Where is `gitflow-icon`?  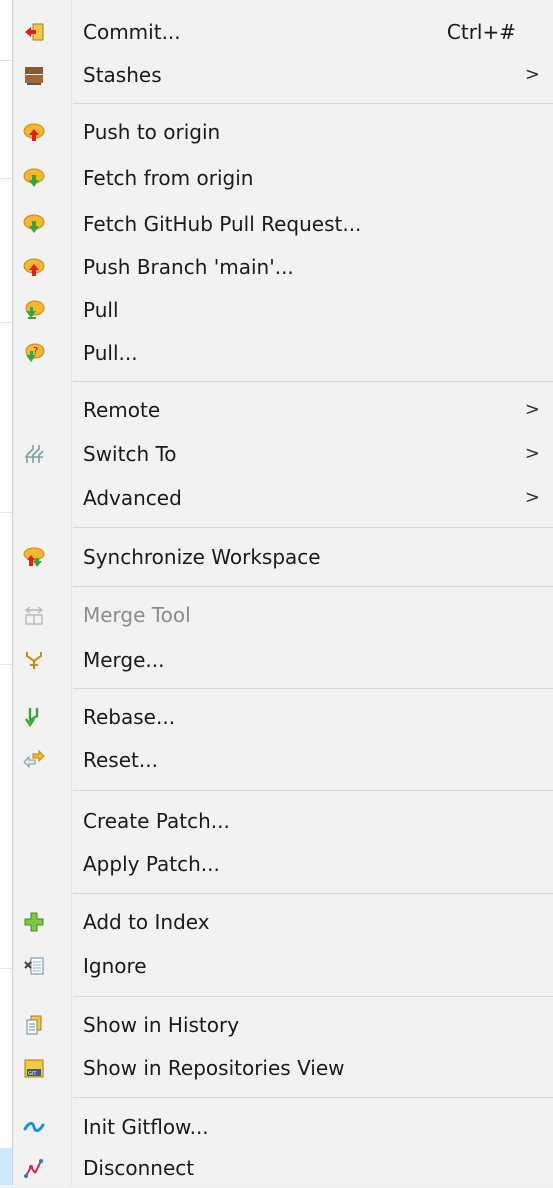 gitflow-icon is located at coordinates (34, 1127).